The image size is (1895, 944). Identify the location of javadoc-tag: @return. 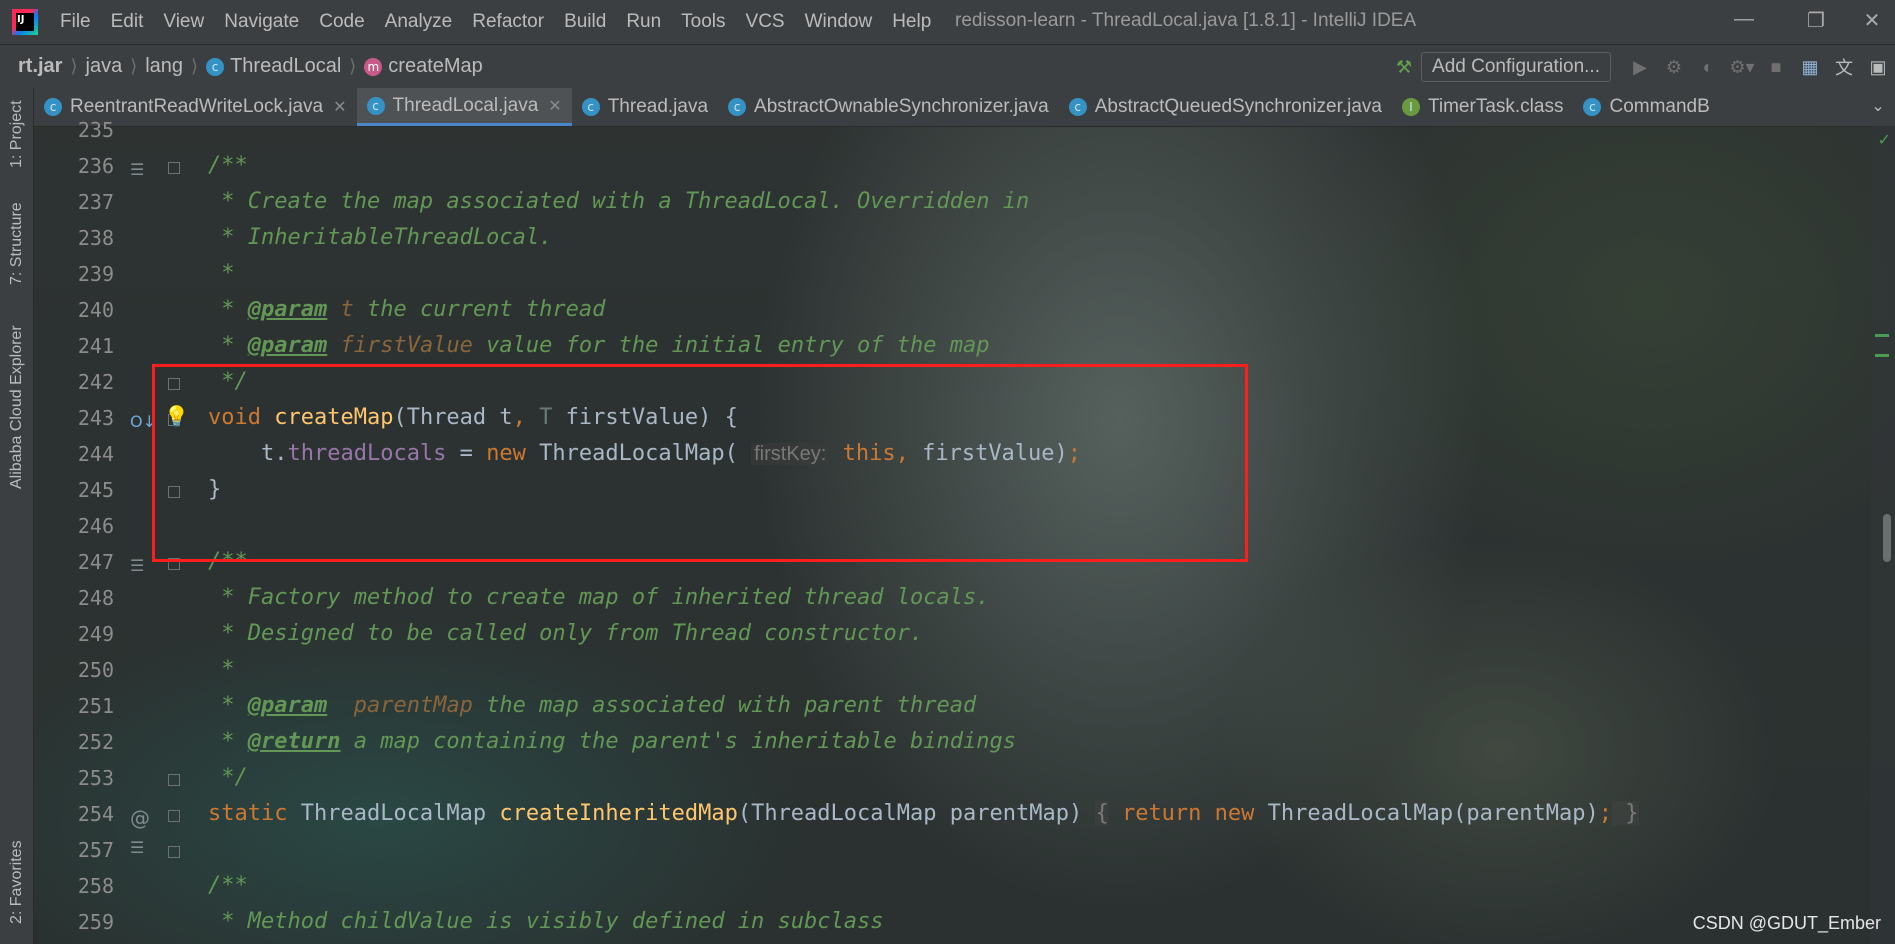
(294, 741).